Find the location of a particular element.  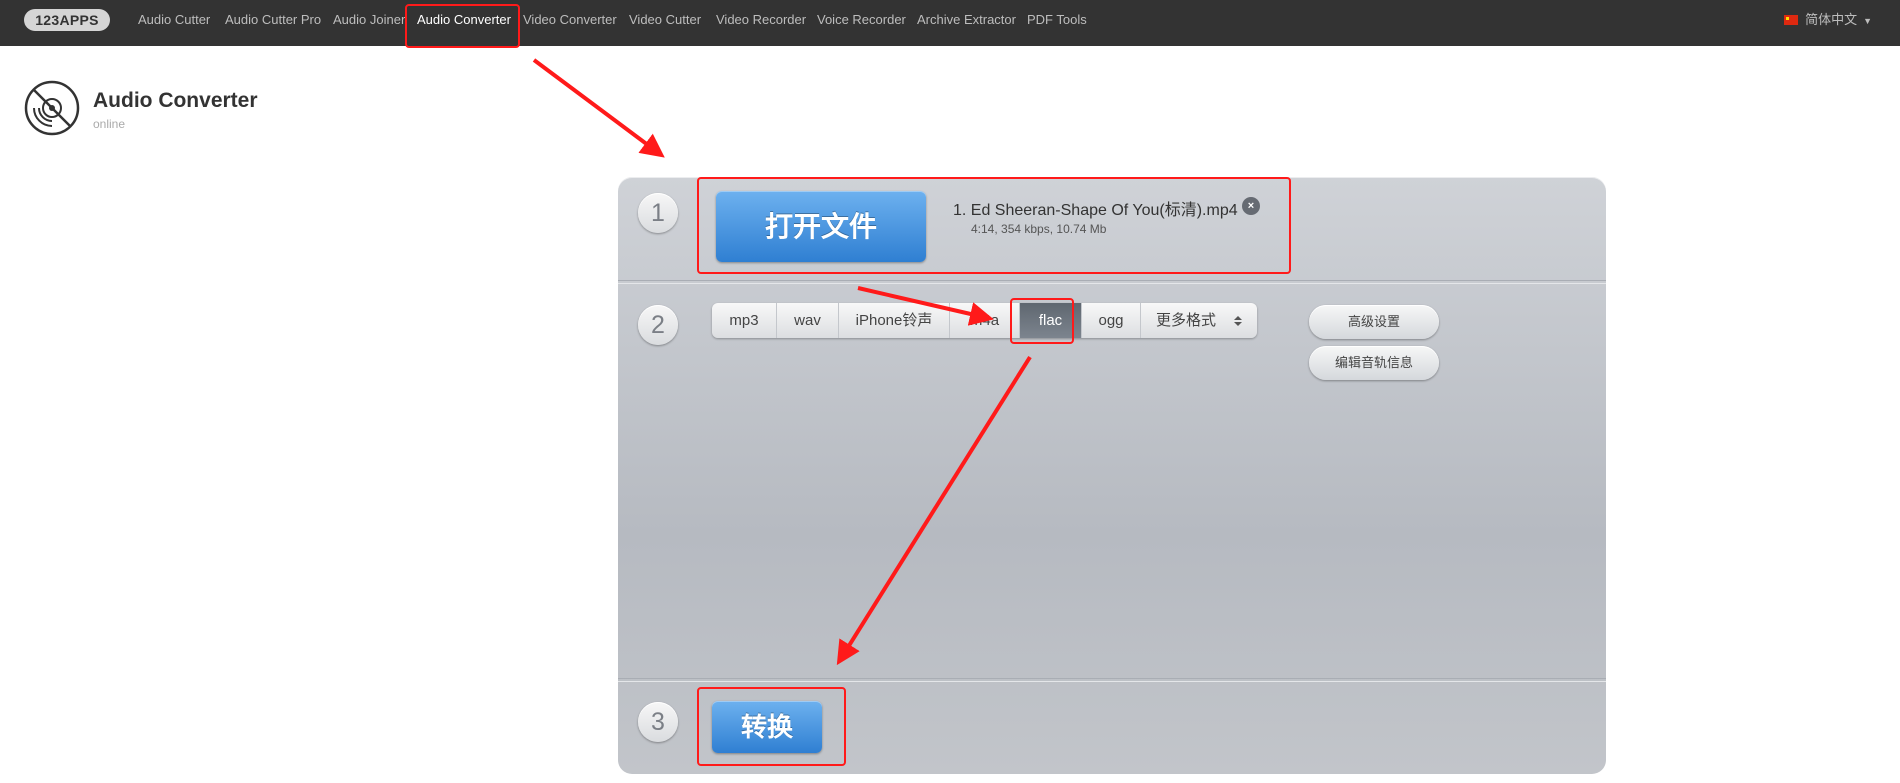

more-formats-label: 更多格式 is located at coordinates (1186, 320).